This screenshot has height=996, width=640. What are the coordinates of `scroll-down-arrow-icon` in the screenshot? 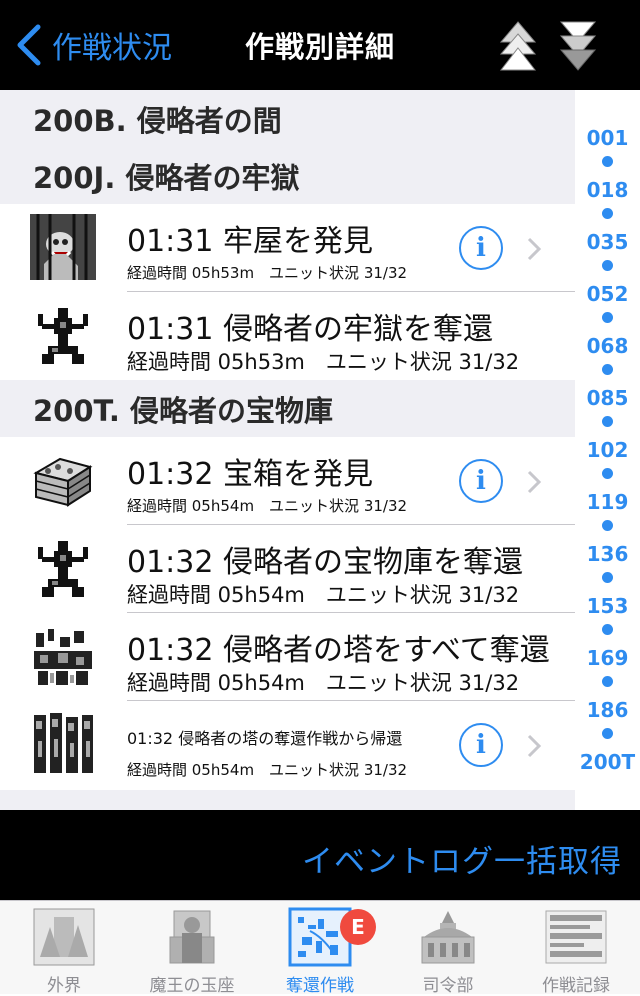 It's located at (578, 46).